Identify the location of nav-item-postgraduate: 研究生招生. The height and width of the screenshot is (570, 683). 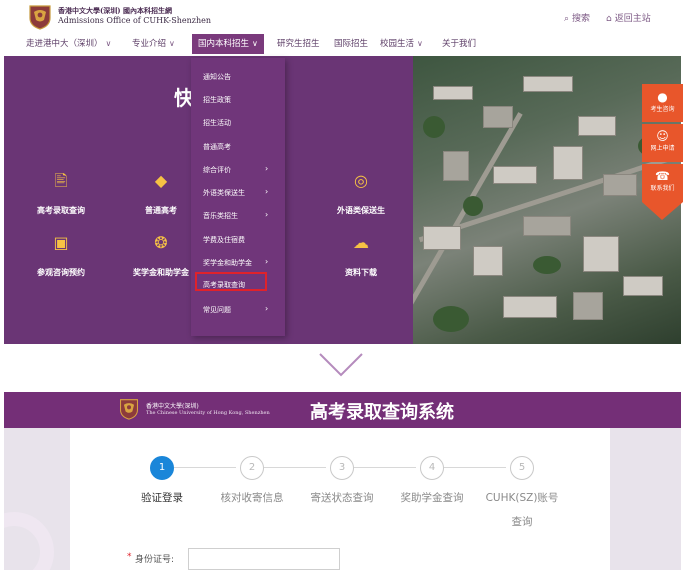
(298, 44).